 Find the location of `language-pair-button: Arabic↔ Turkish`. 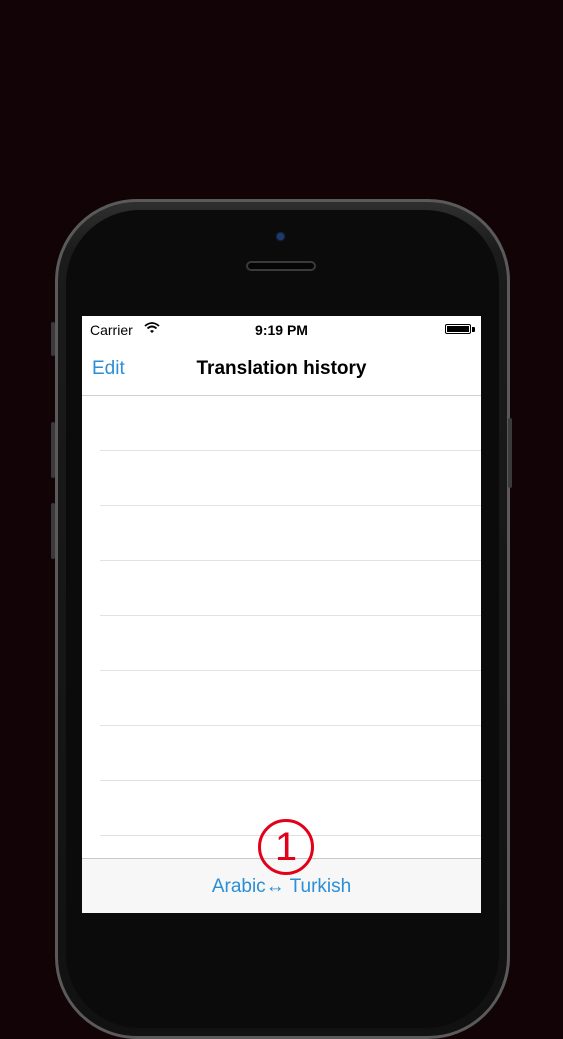

language-pair-button: Arabic↔ Turkish is located at coordinates (281, 887).